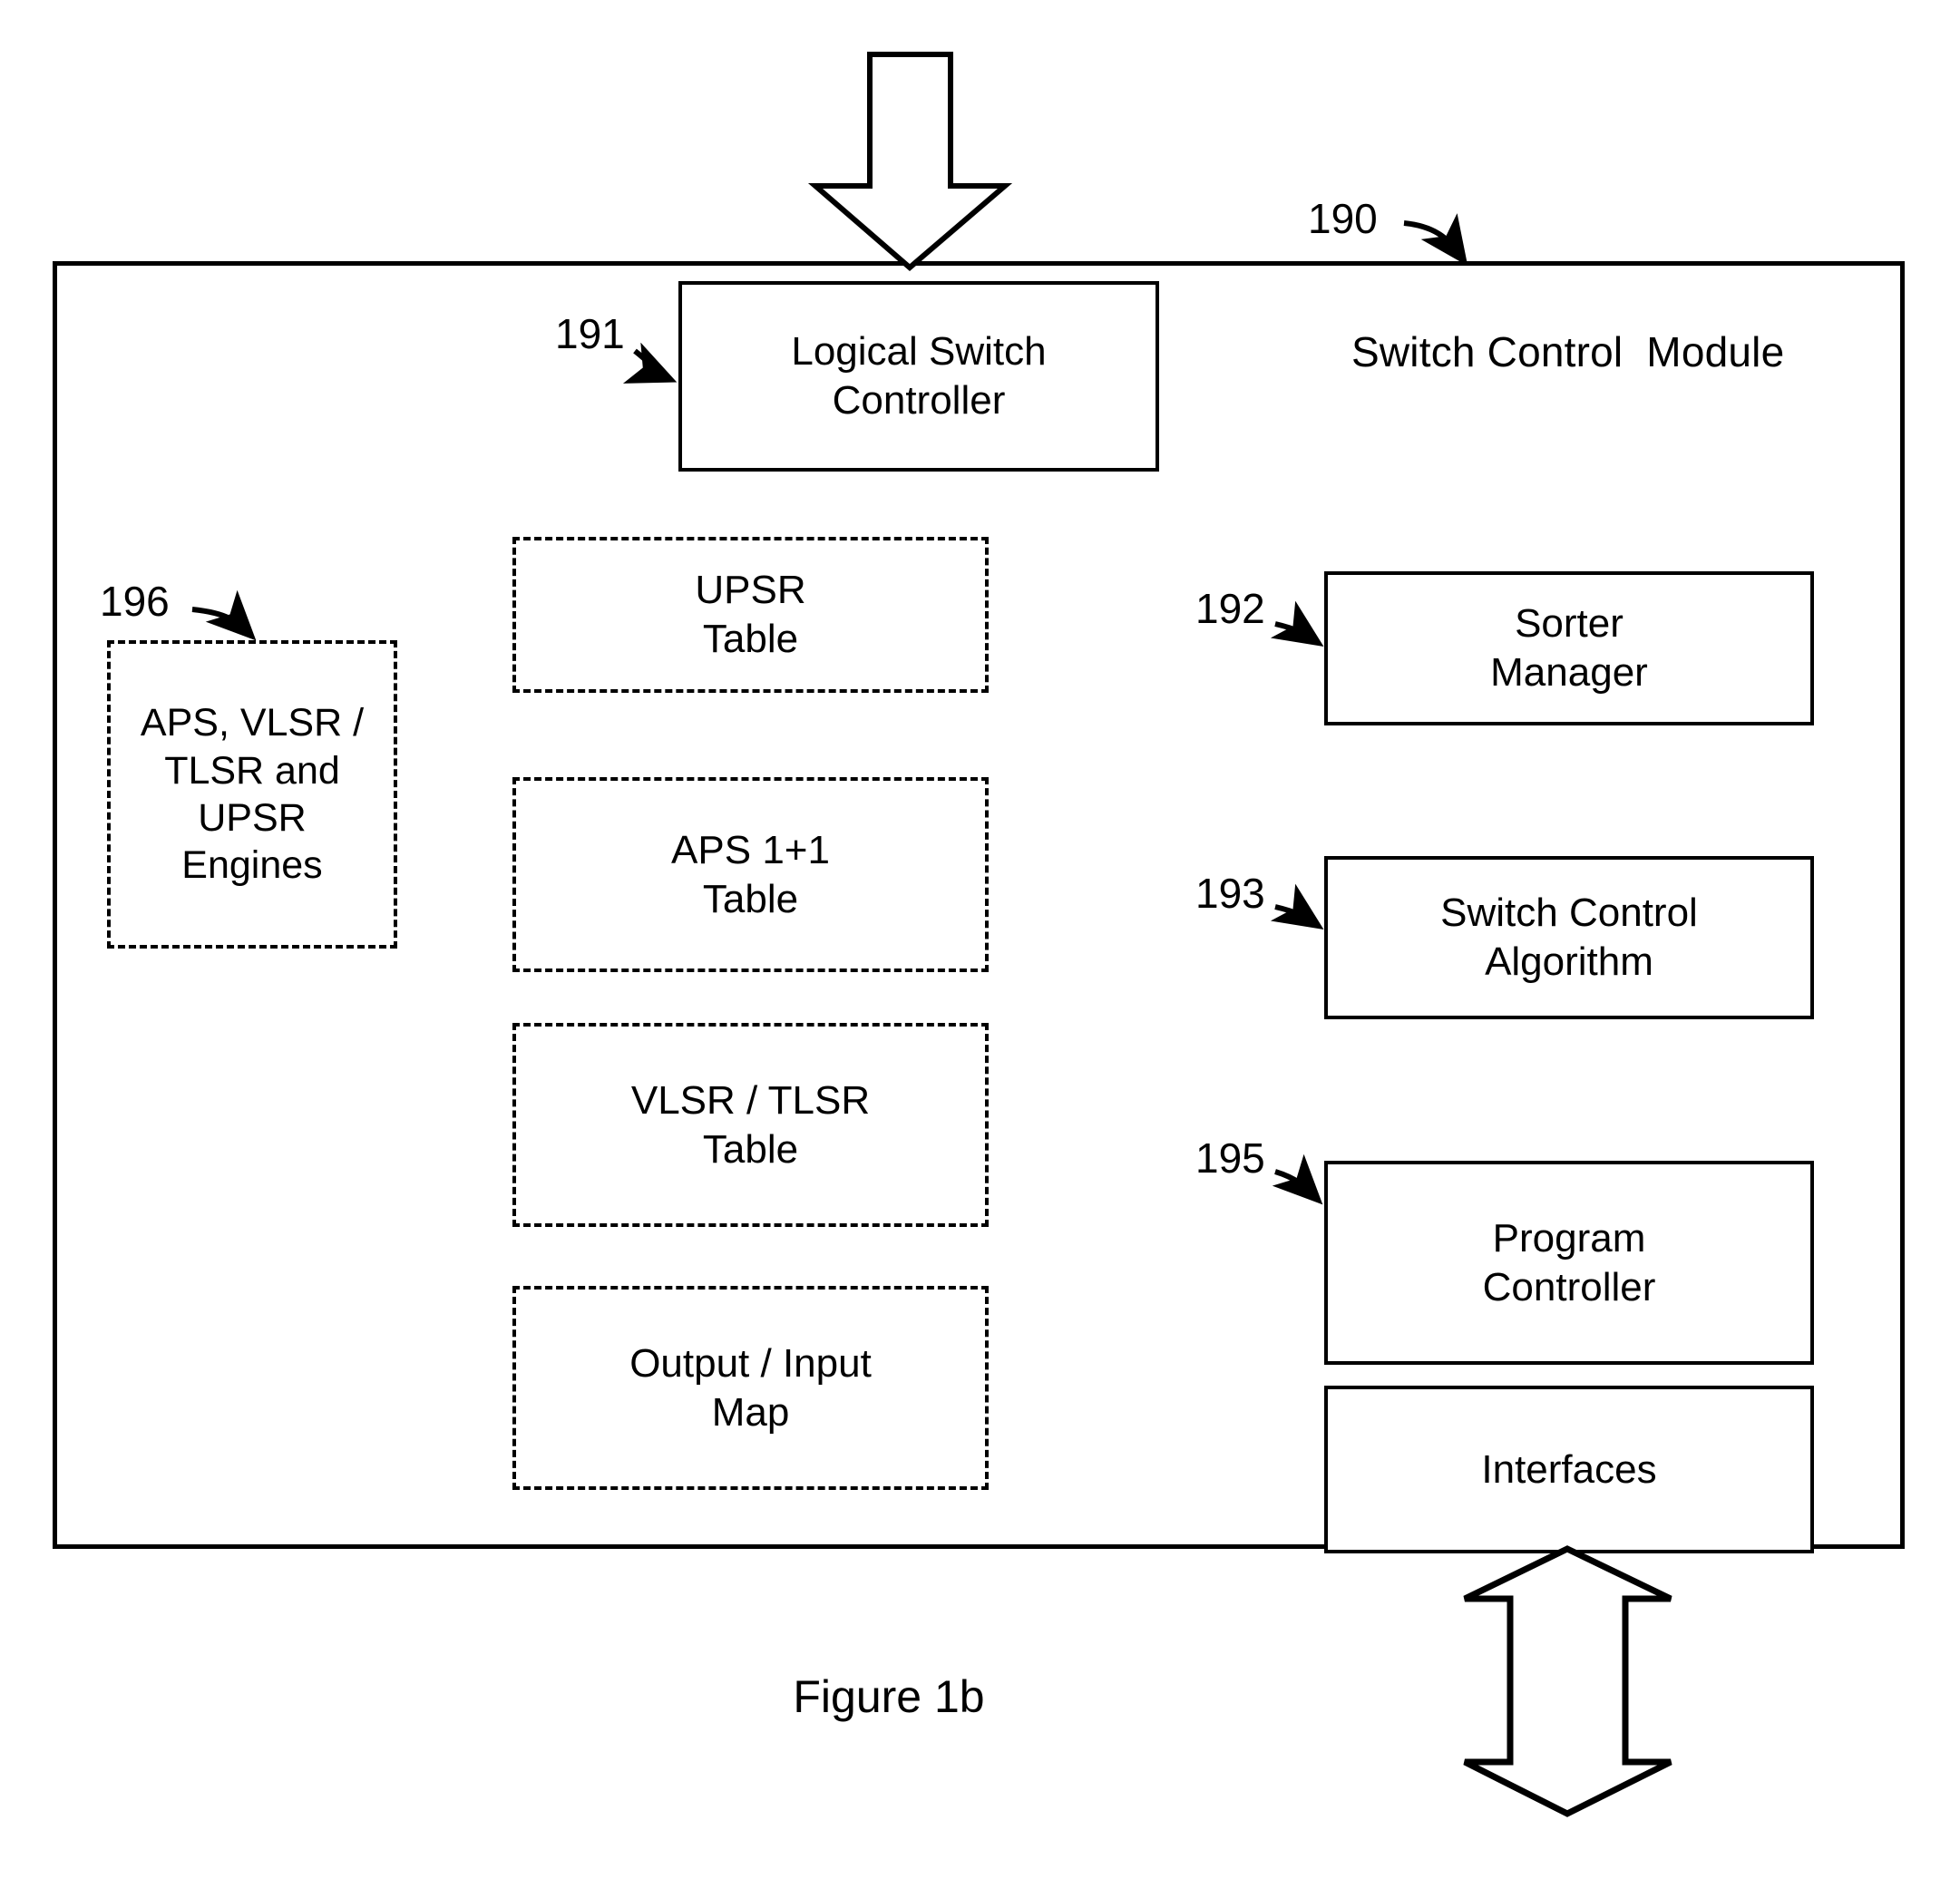  I want to click on block-label: Interfaces, so click(1569, 1469).